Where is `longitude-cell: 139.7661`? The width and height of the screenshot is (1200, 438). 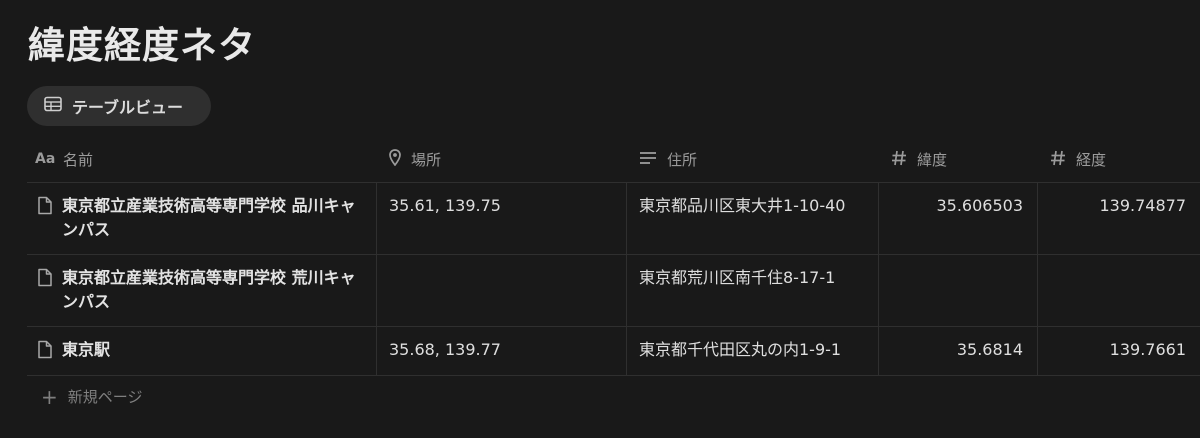
longitude-cell: 139.7661 is located at coordinates (1119, 351).